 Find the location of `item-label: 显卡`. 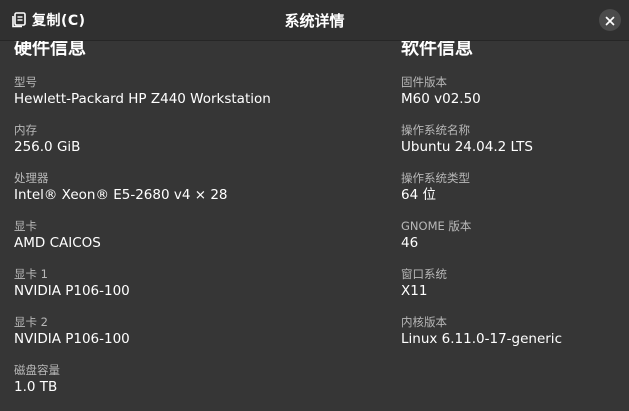

item-label: 显卡 is located at coordinates (25, 226).